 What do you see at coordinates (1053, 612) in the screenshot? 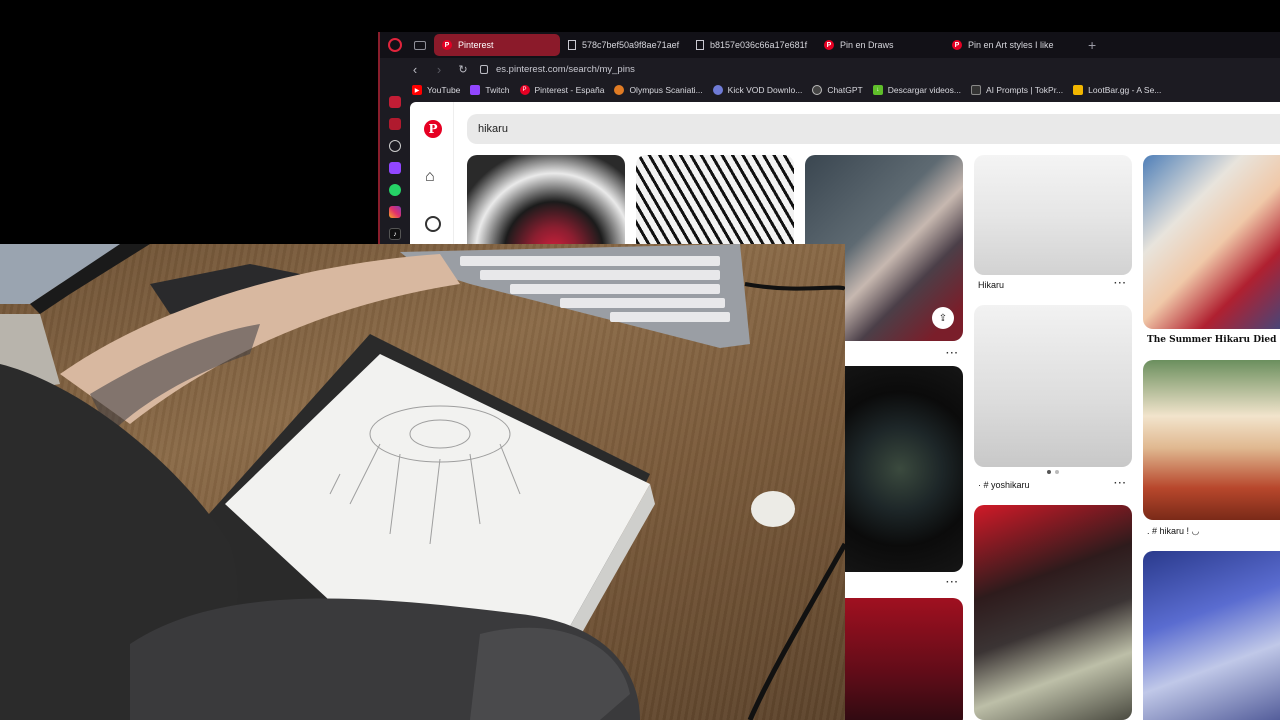
I see `pin-image-red-embrace` at bounding box center [1053, 612].